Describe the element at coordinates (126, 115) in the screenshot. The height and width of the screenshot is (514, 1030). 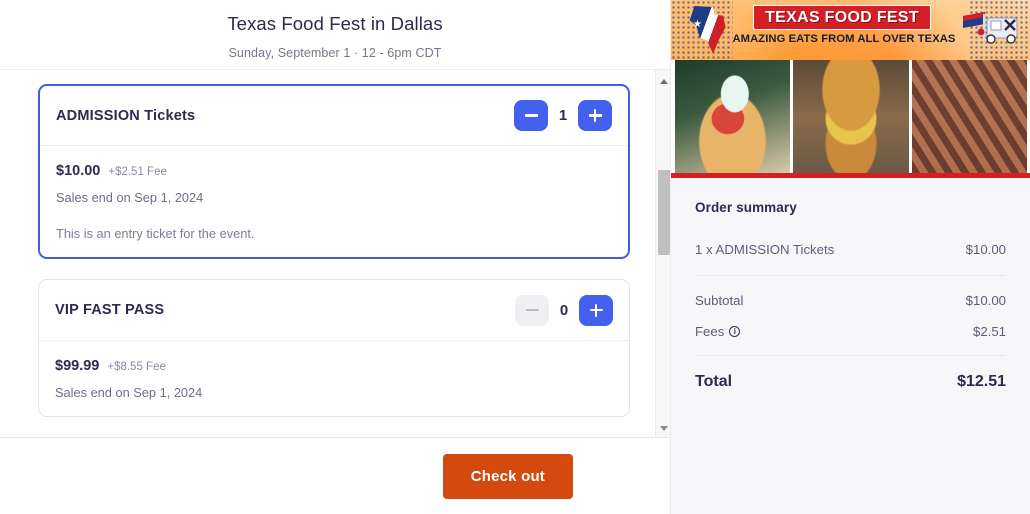
I see `ticket-name: ADMISSION Tickets` at that location.